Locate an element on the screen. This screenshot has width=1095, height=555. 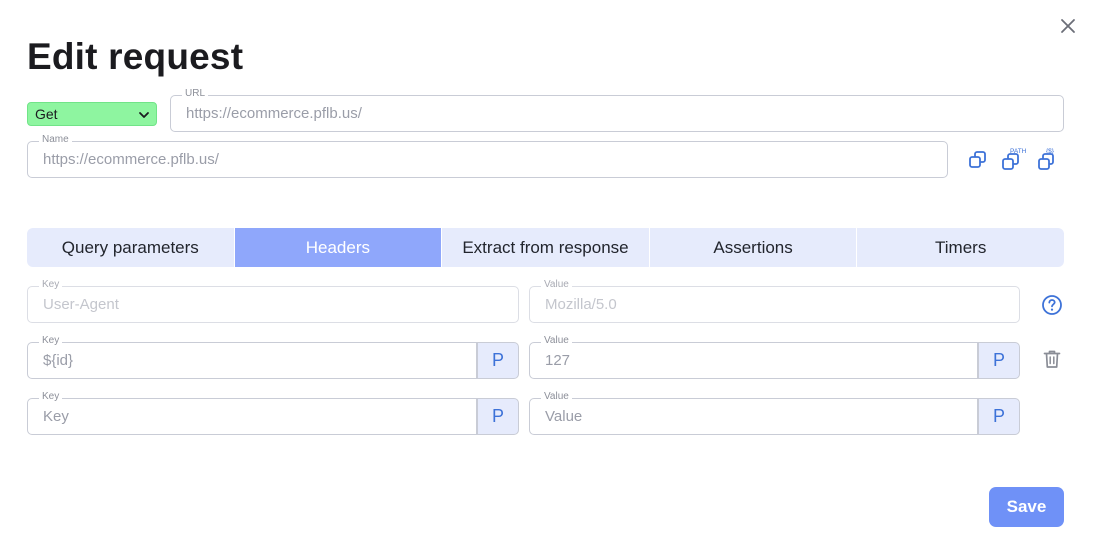
copy-button is located at coordinates (978, 160).